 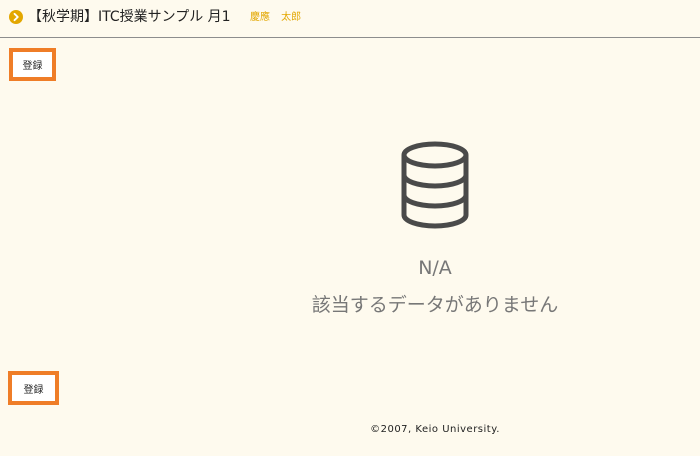 I want to click on course-title: 【秋学期】ITC授業サンプル 月1, so click(x=129, y=17).